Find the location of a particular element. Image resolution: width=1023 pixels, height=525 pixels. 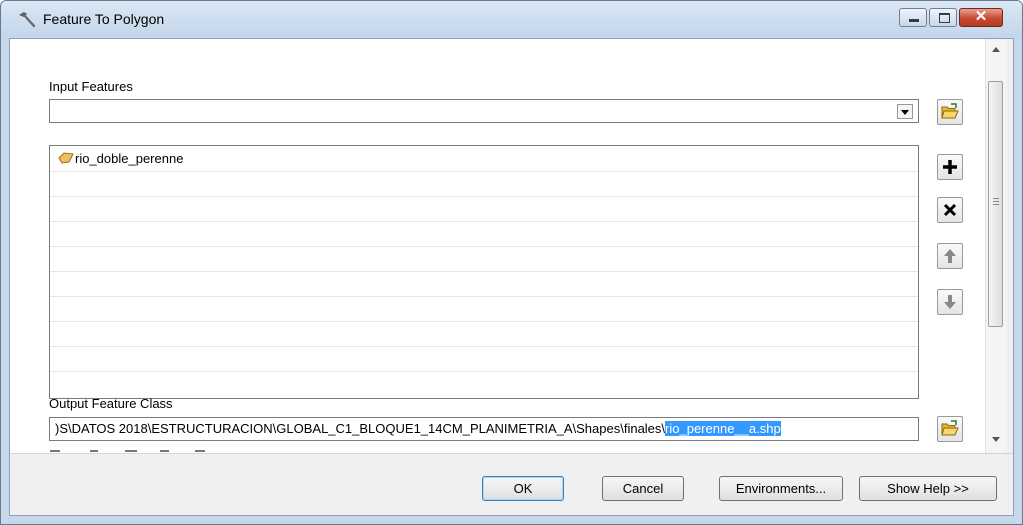

window-title: Feature To Polygon is located at coordinates (104, 19).